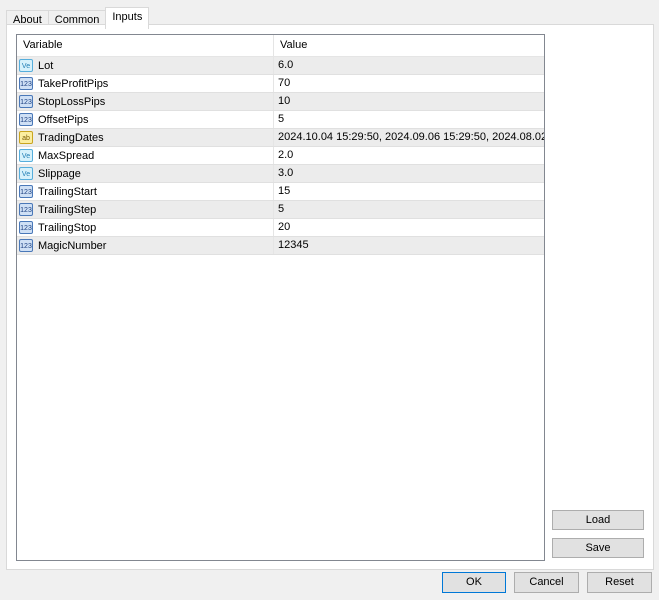 The image size is (659, 600). I want to click on table-row: 123 TakeProfitPips 70, so click(280, 84).